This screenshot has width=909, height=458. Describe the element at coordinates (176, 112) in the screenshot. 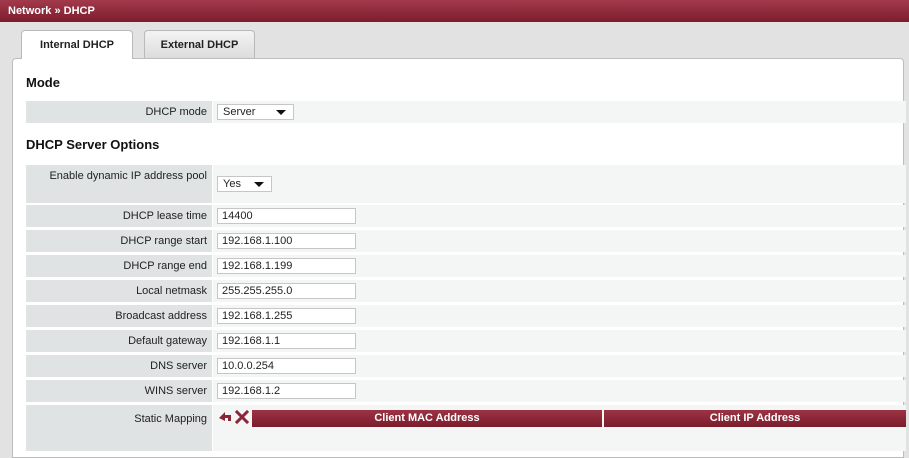

I see `dhcp-mode-label: DHCP mode` at that location.